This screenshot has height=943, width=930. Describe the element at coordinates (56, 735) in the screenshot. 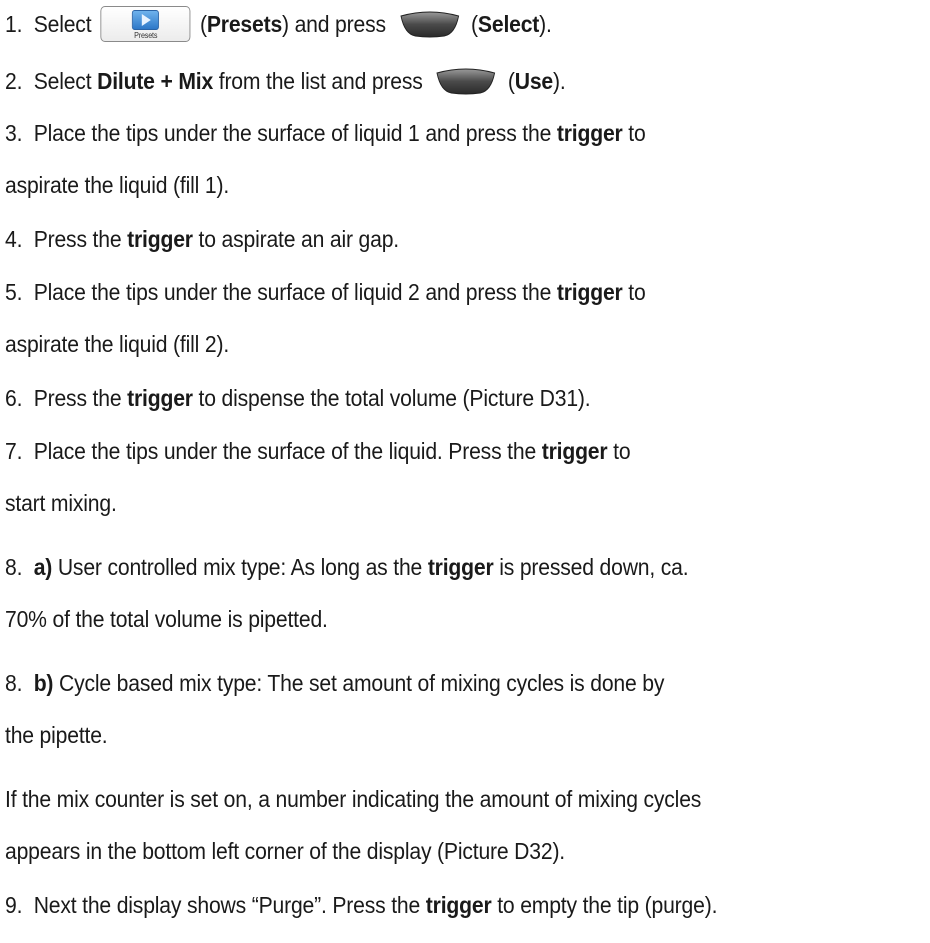

I see `step-8b-line-2: the pipette.` at that location.